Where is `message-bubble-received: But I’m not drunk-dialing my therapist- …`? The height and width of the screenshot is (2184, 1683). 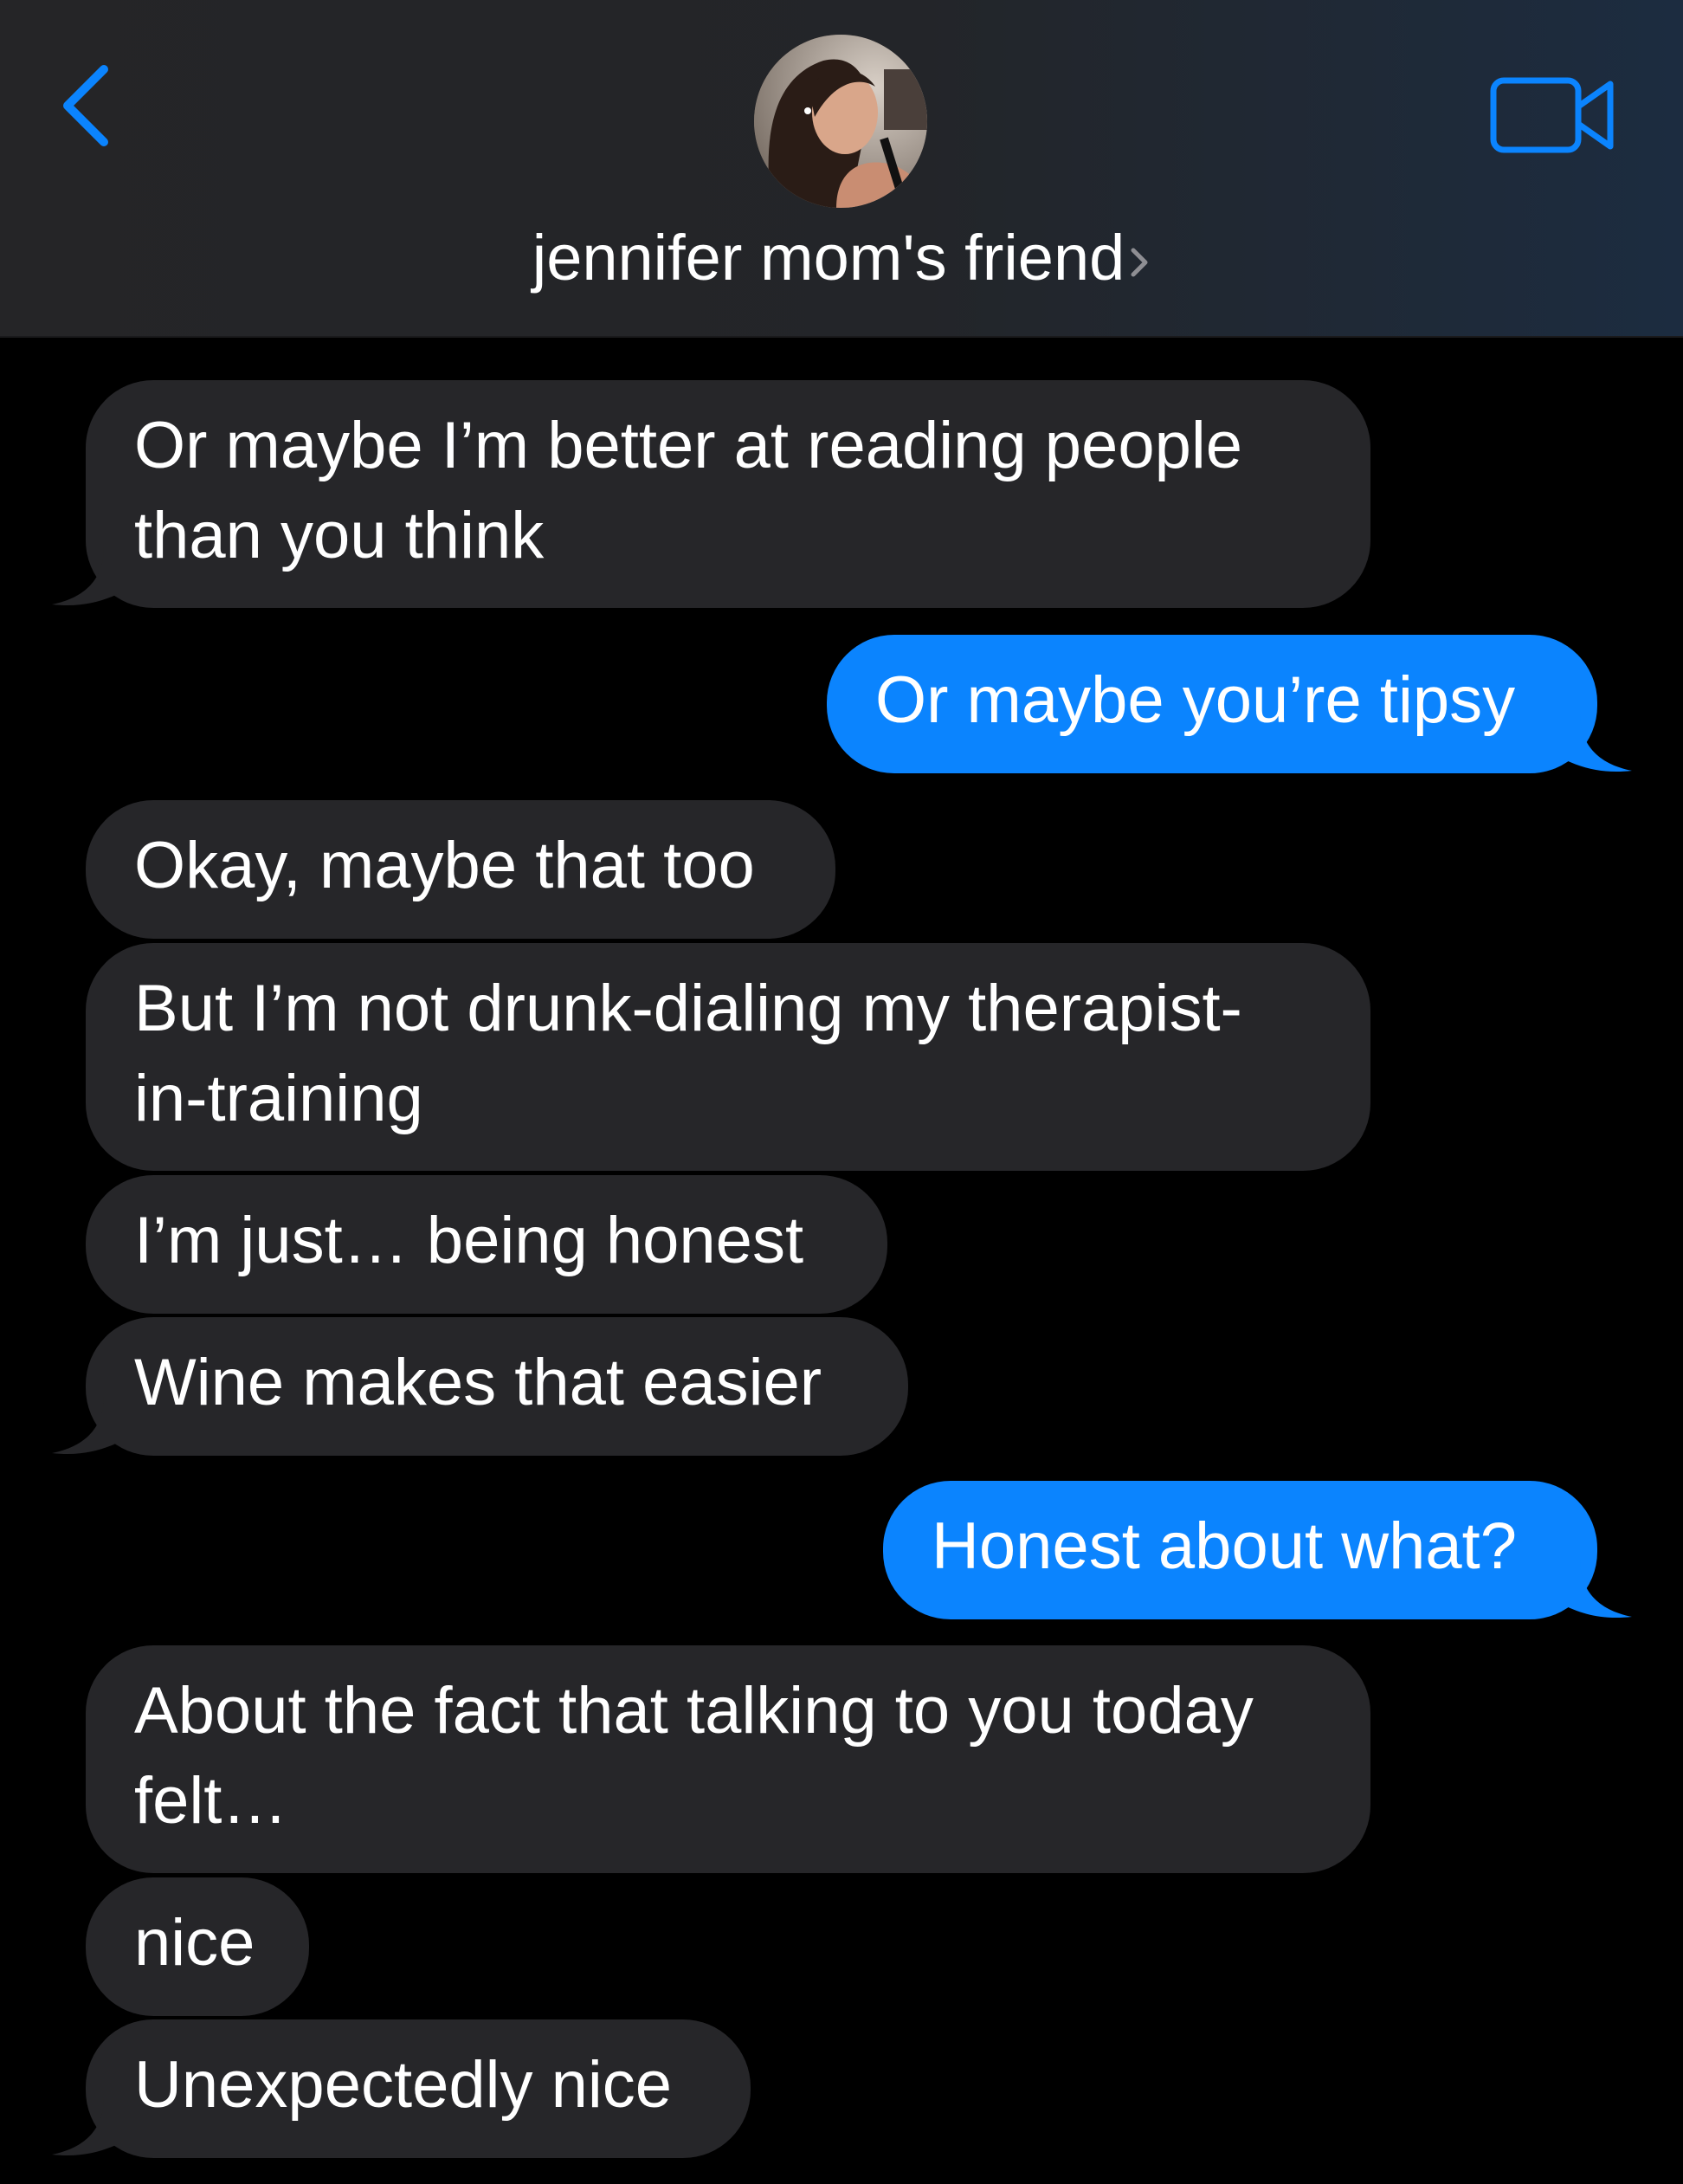 message-bubble-received: But I’m not drunk-dialing my therapist- … is located at coordinates (728, 1057).